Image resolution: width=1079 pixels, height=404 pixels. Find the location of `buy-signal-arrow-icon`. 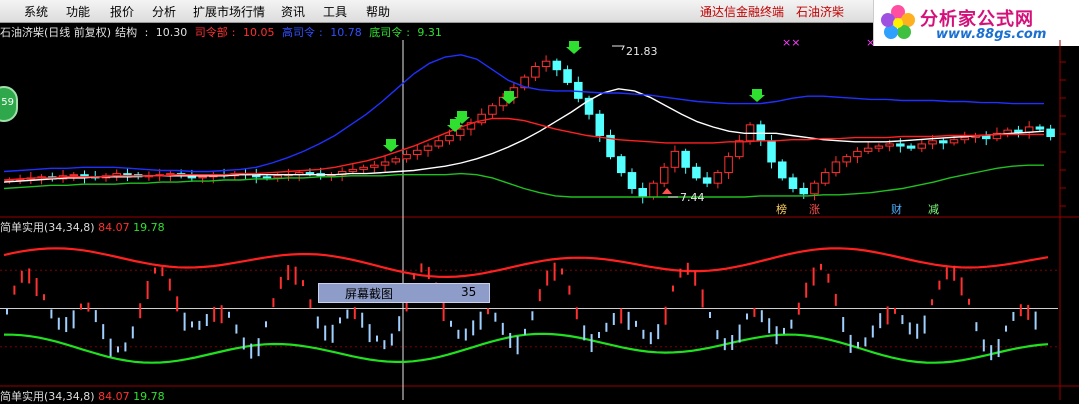

buy-signal-arrow-icon is located at coordinates (391, 145).